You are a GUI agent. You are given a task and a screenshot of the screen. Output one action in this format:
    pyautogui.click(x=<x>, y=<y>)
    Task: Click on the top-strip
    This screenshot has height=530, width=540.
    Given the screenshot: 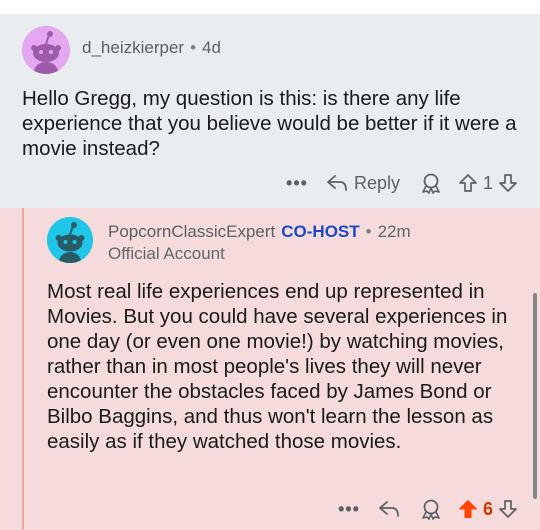 What is the action you would take?
    pyautogui.click(x=270, y=7)
    